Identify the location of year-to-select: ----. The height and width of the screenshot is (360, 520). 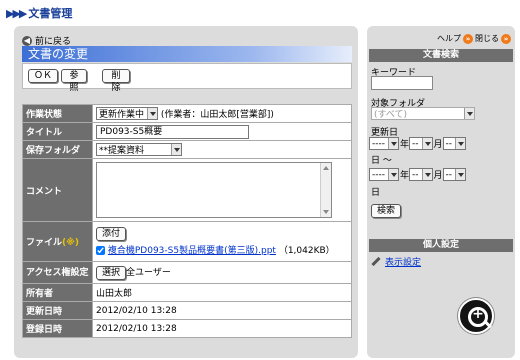
(384, 174).